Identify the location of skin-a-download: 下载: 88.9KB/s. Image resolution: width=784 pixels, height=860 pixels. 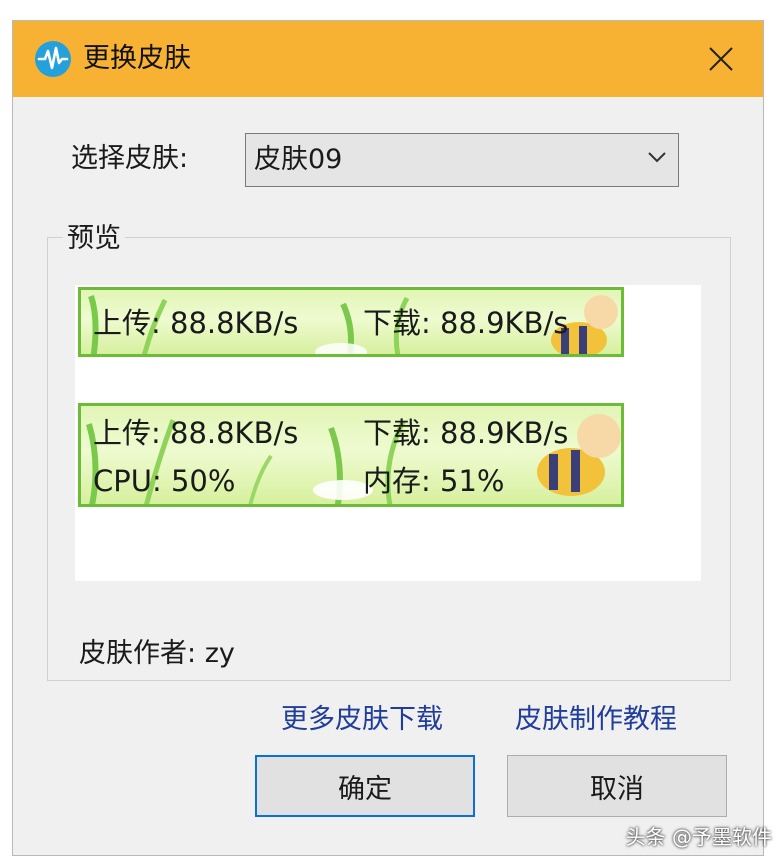
(466, 323).